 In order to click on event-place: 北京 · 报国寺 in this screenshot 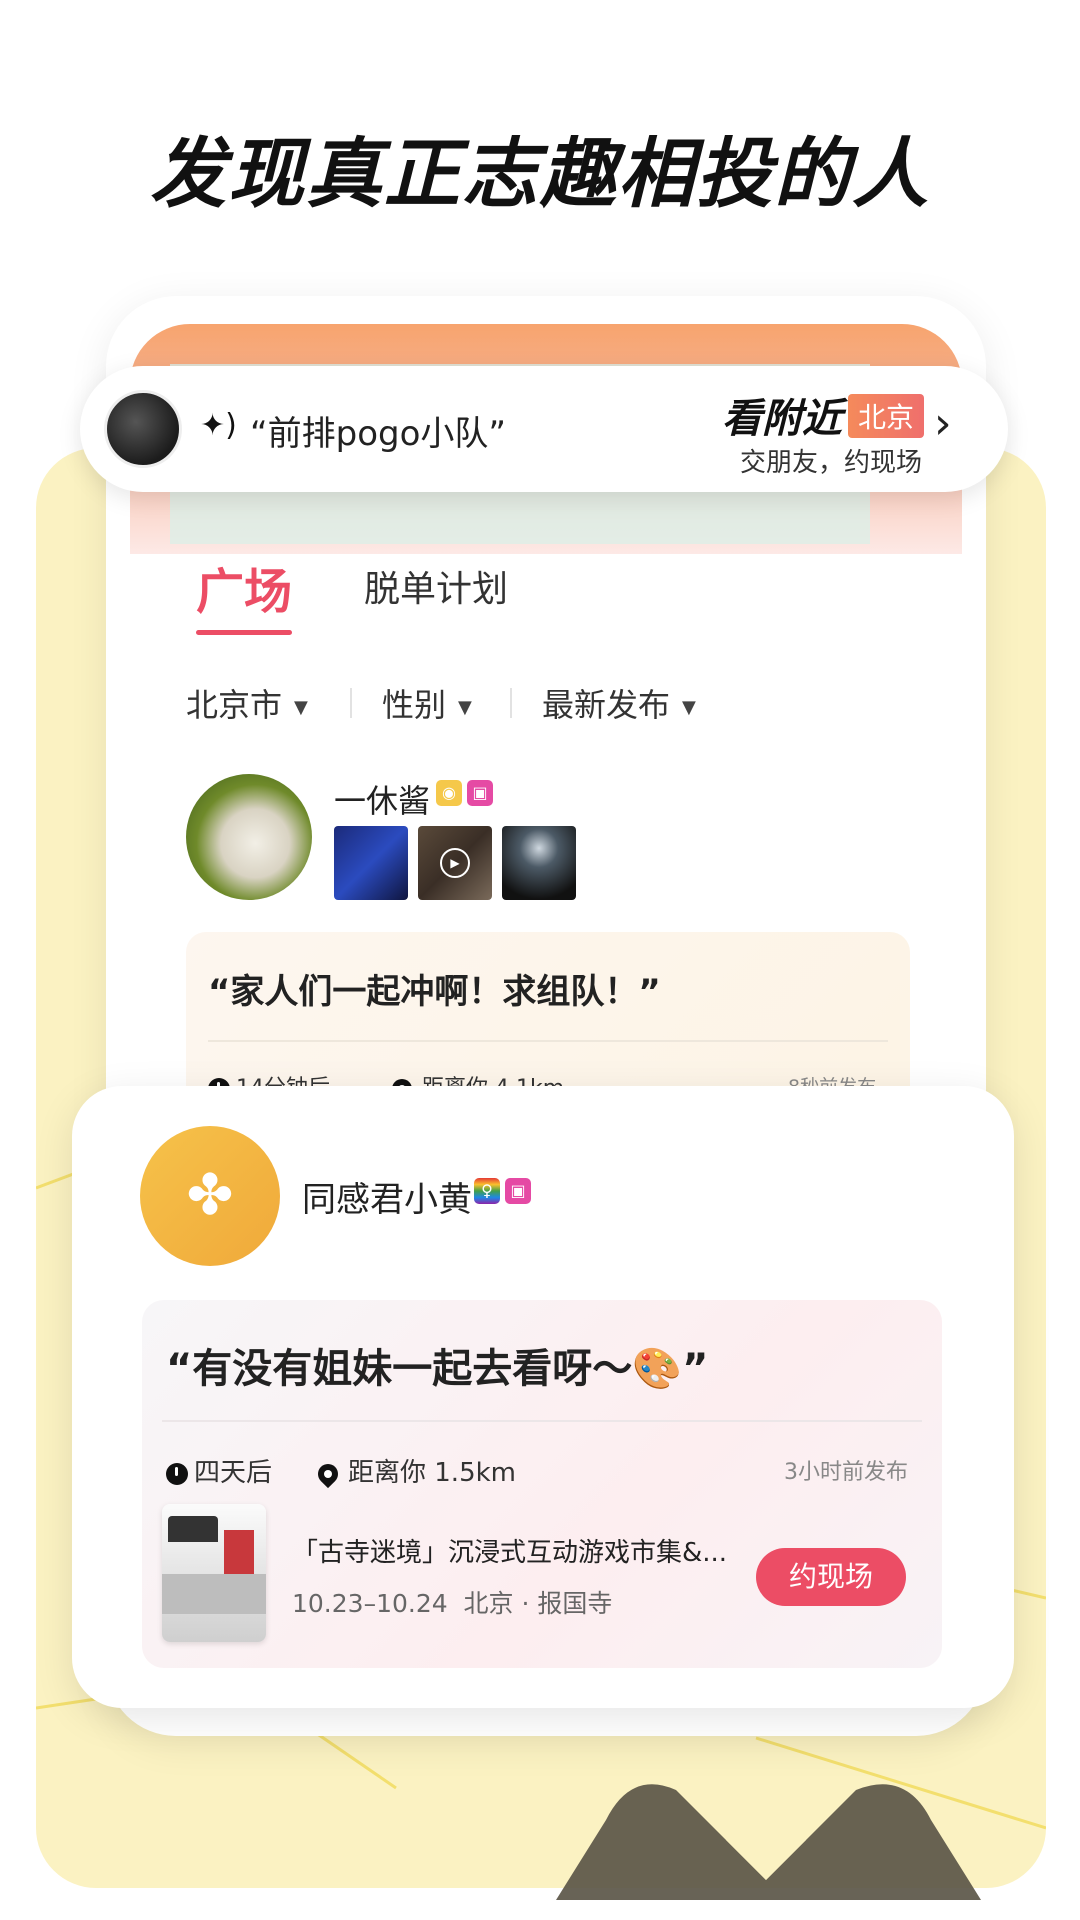, I will do `click(538, 1603)`.